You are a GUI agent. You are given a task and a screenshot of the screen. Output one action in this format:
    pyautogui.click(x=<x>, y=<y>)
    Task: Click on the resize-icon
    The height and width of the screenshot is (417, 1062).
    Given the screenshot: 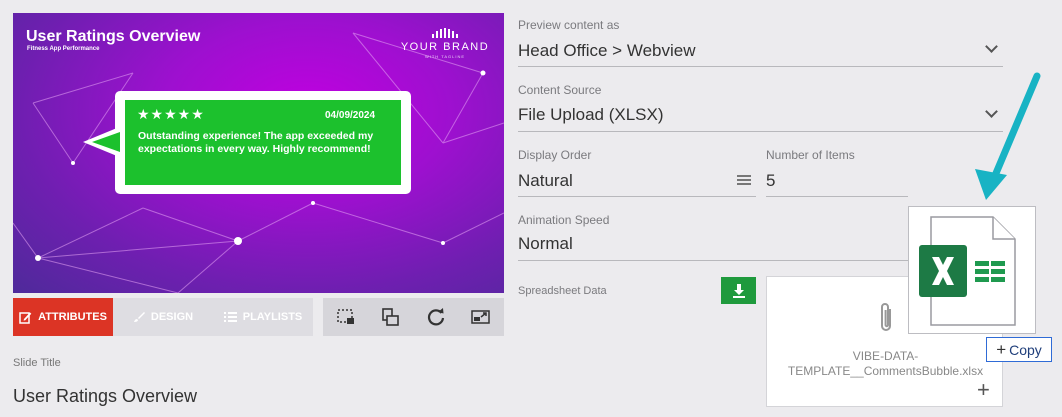 What is the action you would take?
    pyautogui.click(x=481, y=317)
    